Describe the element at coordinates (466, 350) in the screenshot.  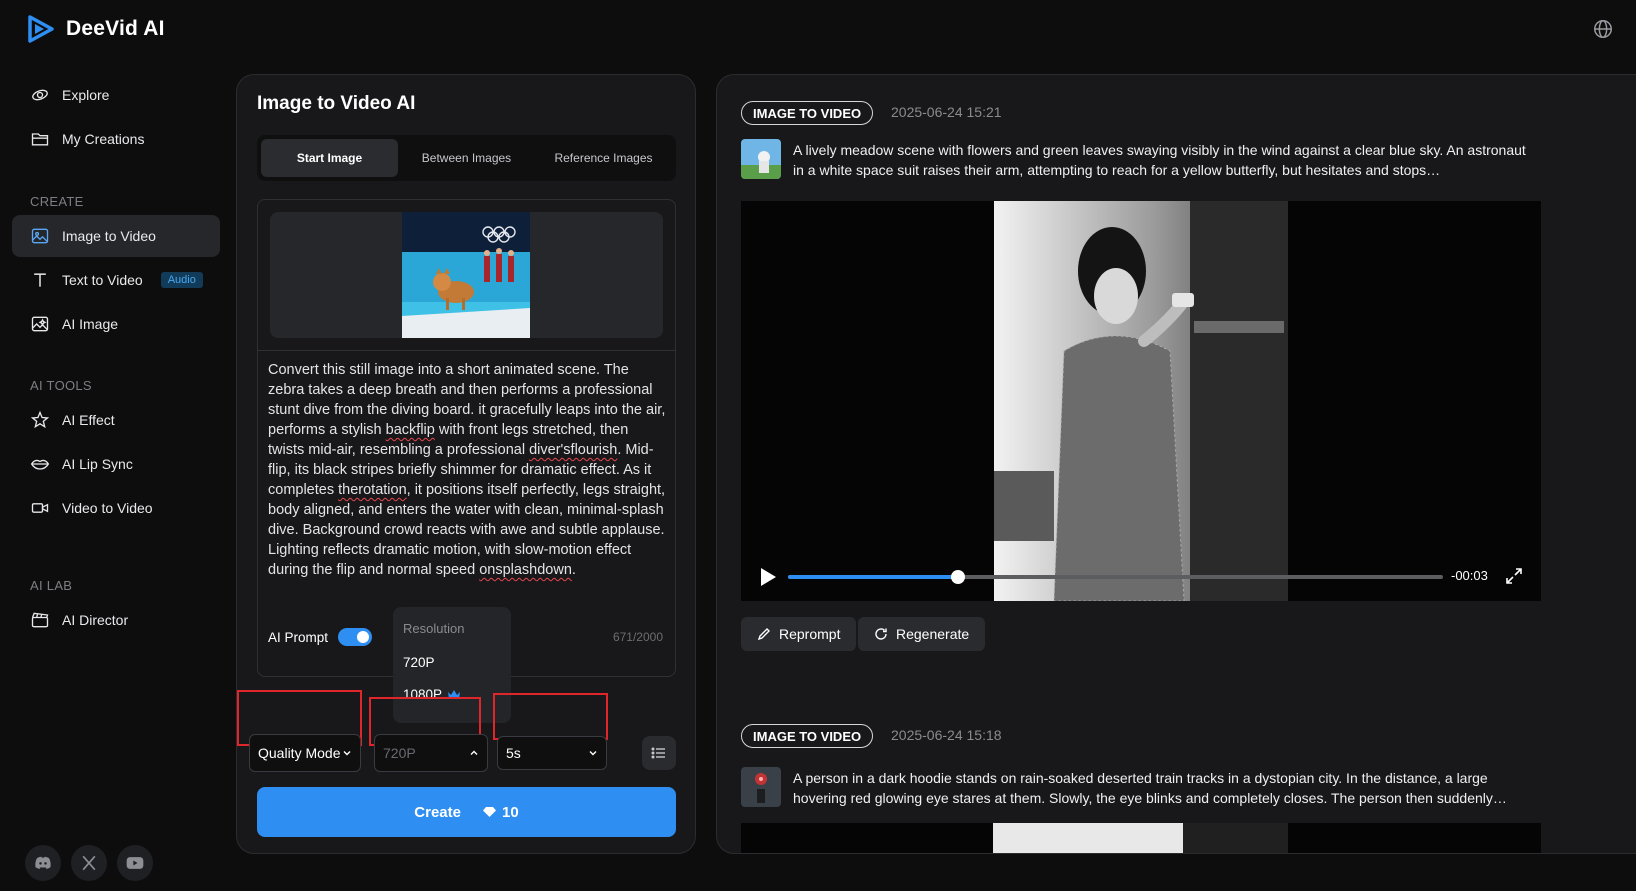
I see `divider` at that location.